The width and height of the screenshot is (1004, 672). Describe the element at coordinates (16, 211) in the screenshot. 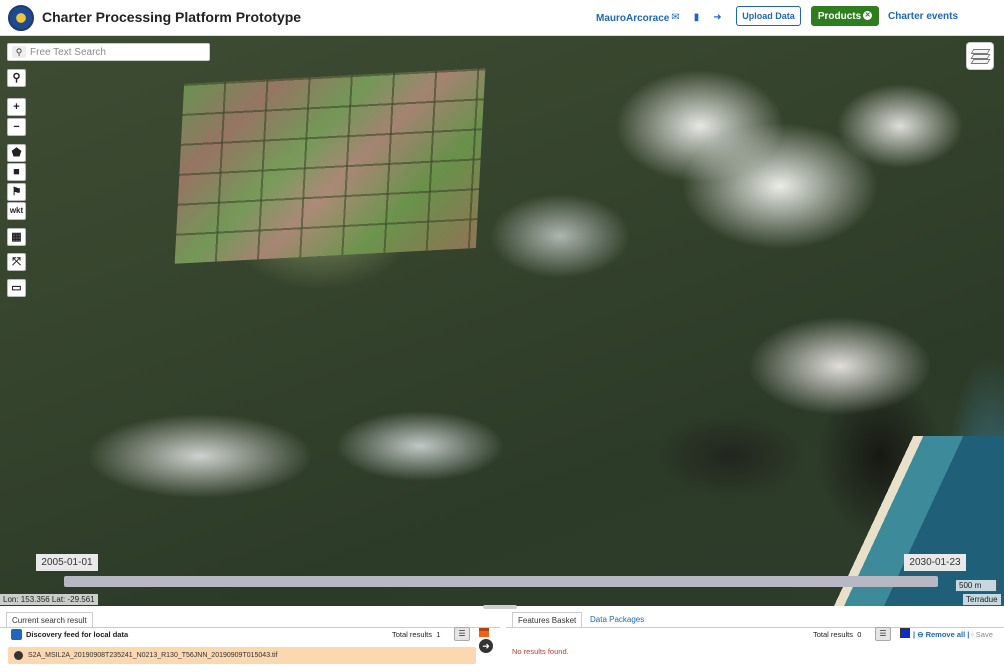

I see `wkt-button: wkt` at that location.